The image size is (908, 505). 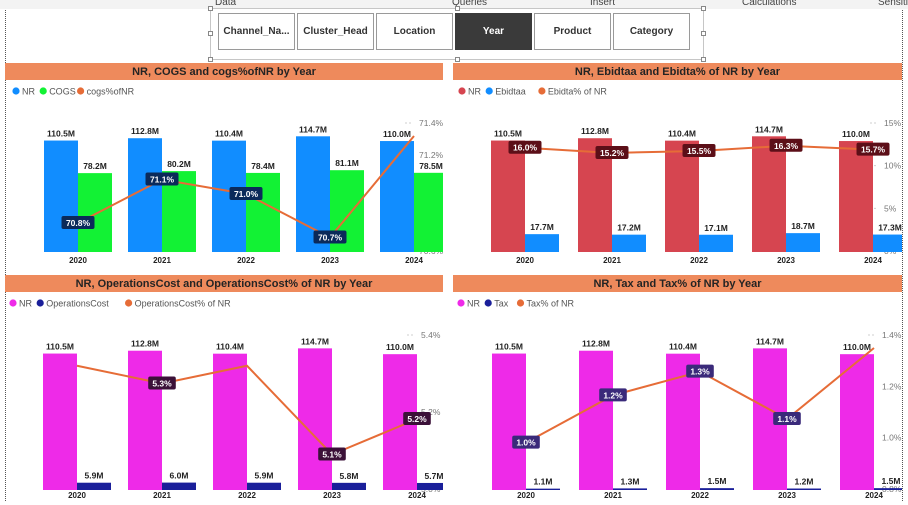 I want to click on bar-tax-2024, so click(x=888, y=489).